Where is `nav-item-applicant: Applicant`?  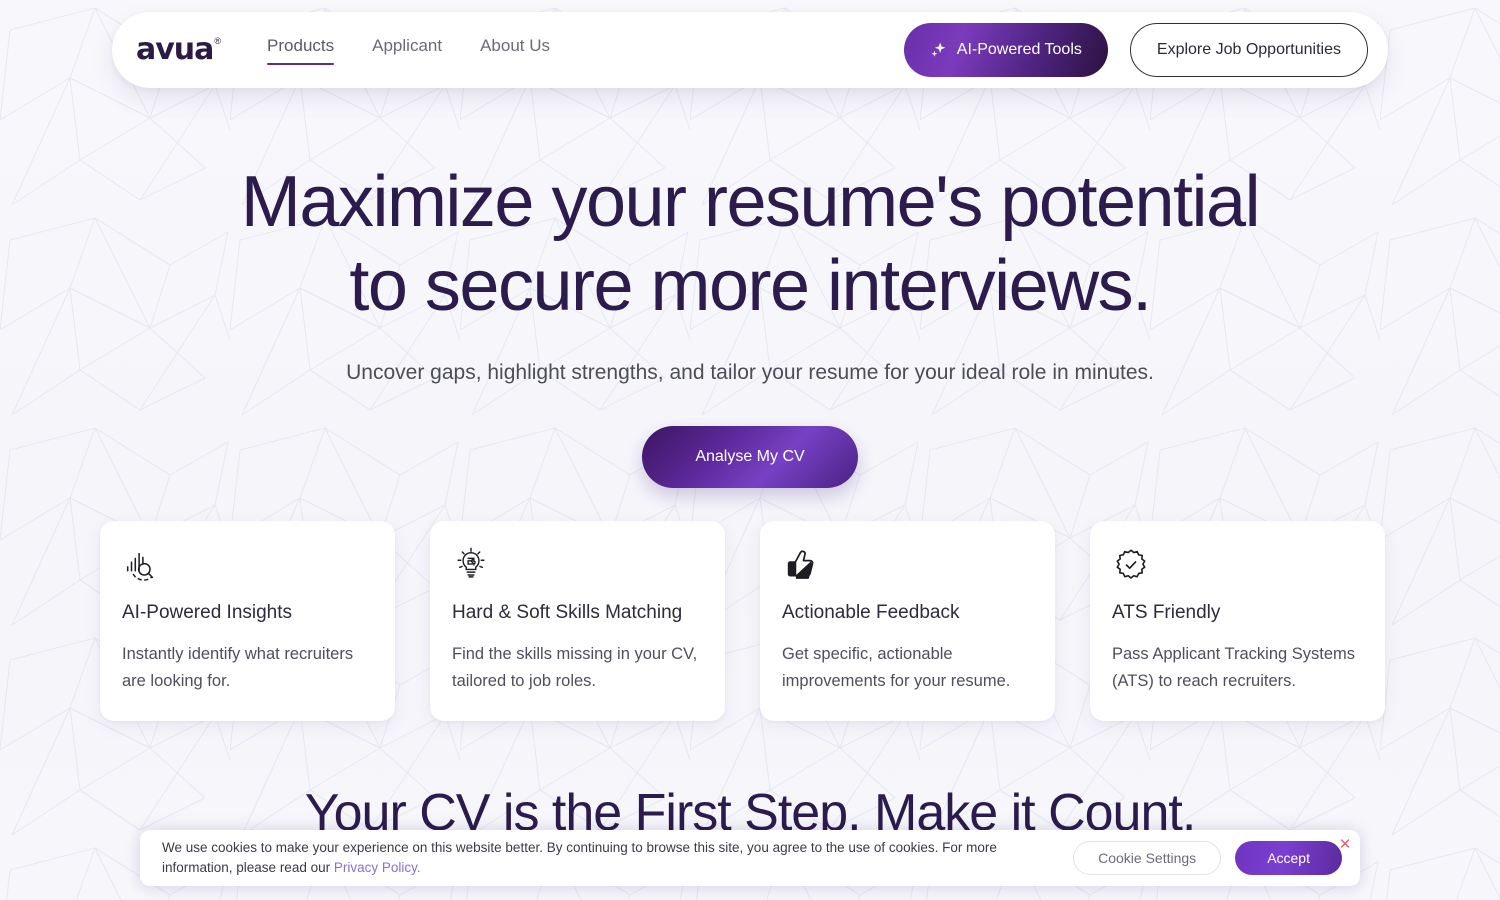
nav-item-applicant: Applicant is located at coordinates (407, 50).